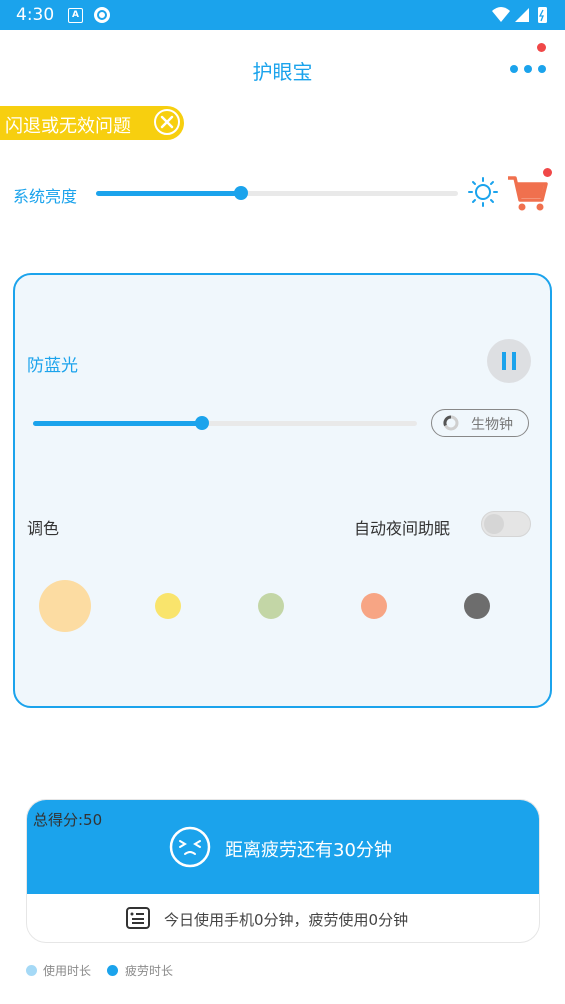 The height and width of the screenshot is (1004, 565). What do you see at coordinates (504, 361) in the screenshot?
I see `pause-icon` at bounding box center [504, 361].